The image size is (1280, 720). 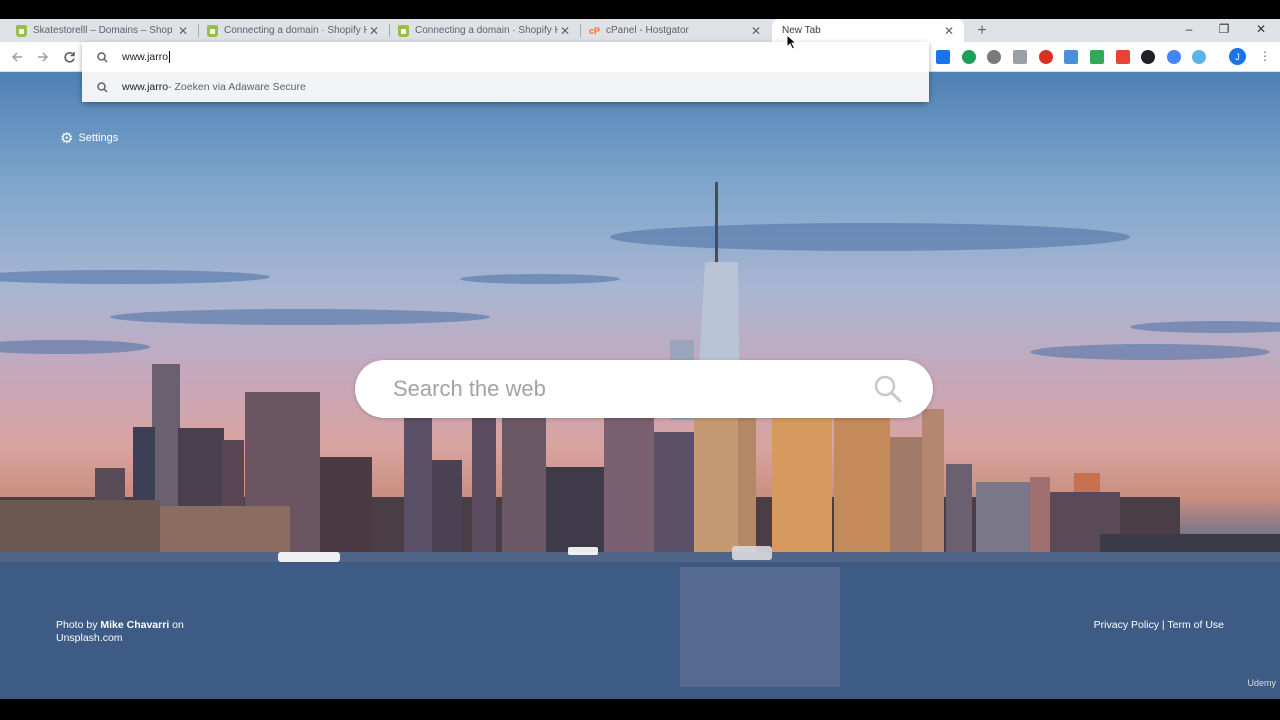 I want to click on letterbox-top, so click(x=640, y=9).